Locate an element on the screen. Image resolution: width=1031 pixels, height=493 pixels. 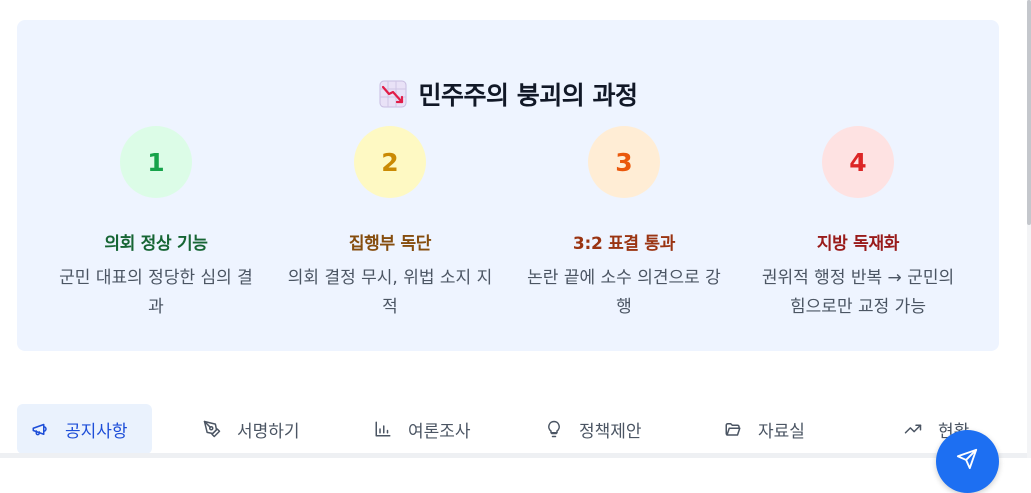
step-description: 군민 대표의 정당한 심의 결과 is located at coordinates (156, 292).